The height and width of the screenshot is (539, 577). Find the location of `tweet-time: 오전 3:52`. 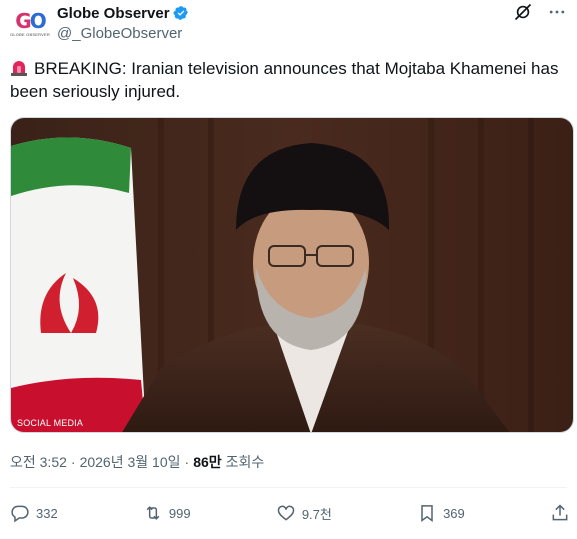

tweet-time: 오전 3:52 is located at coordinates (38, 462).